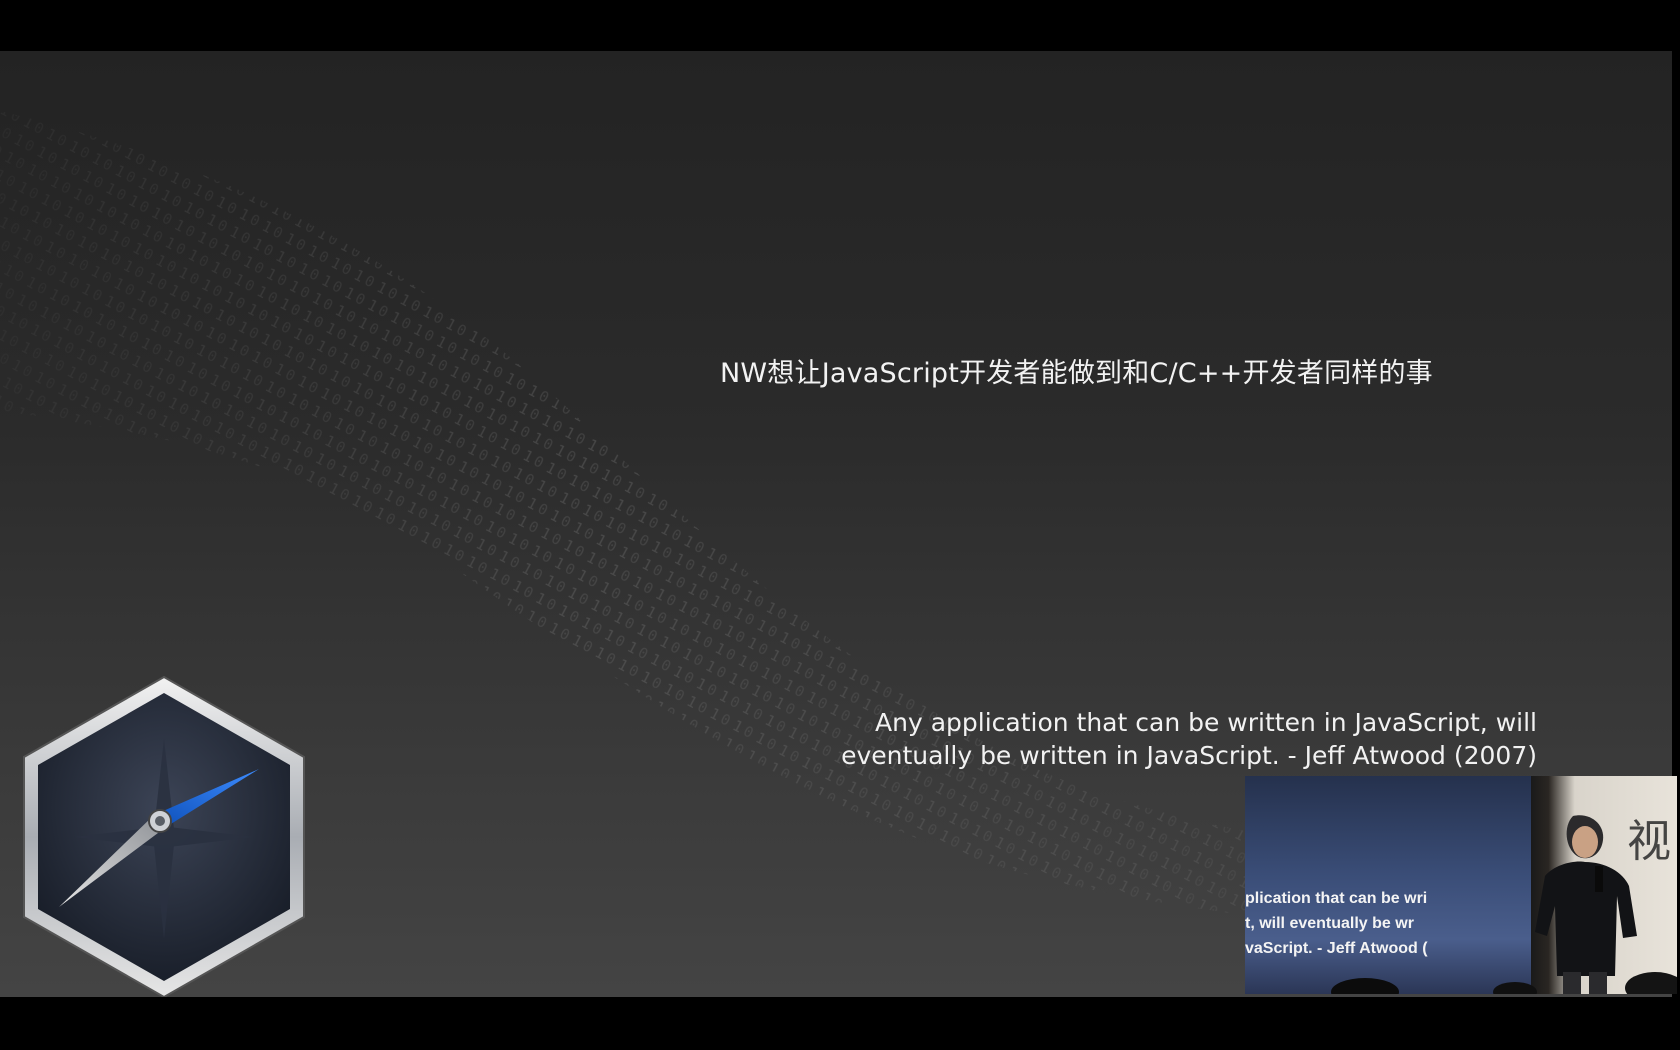 The image size is (1680, 1050). I want to click on slide-headline: NW想让JavaScript开发者能做到和C/C++开发者同样的事, so click(1076, 373).